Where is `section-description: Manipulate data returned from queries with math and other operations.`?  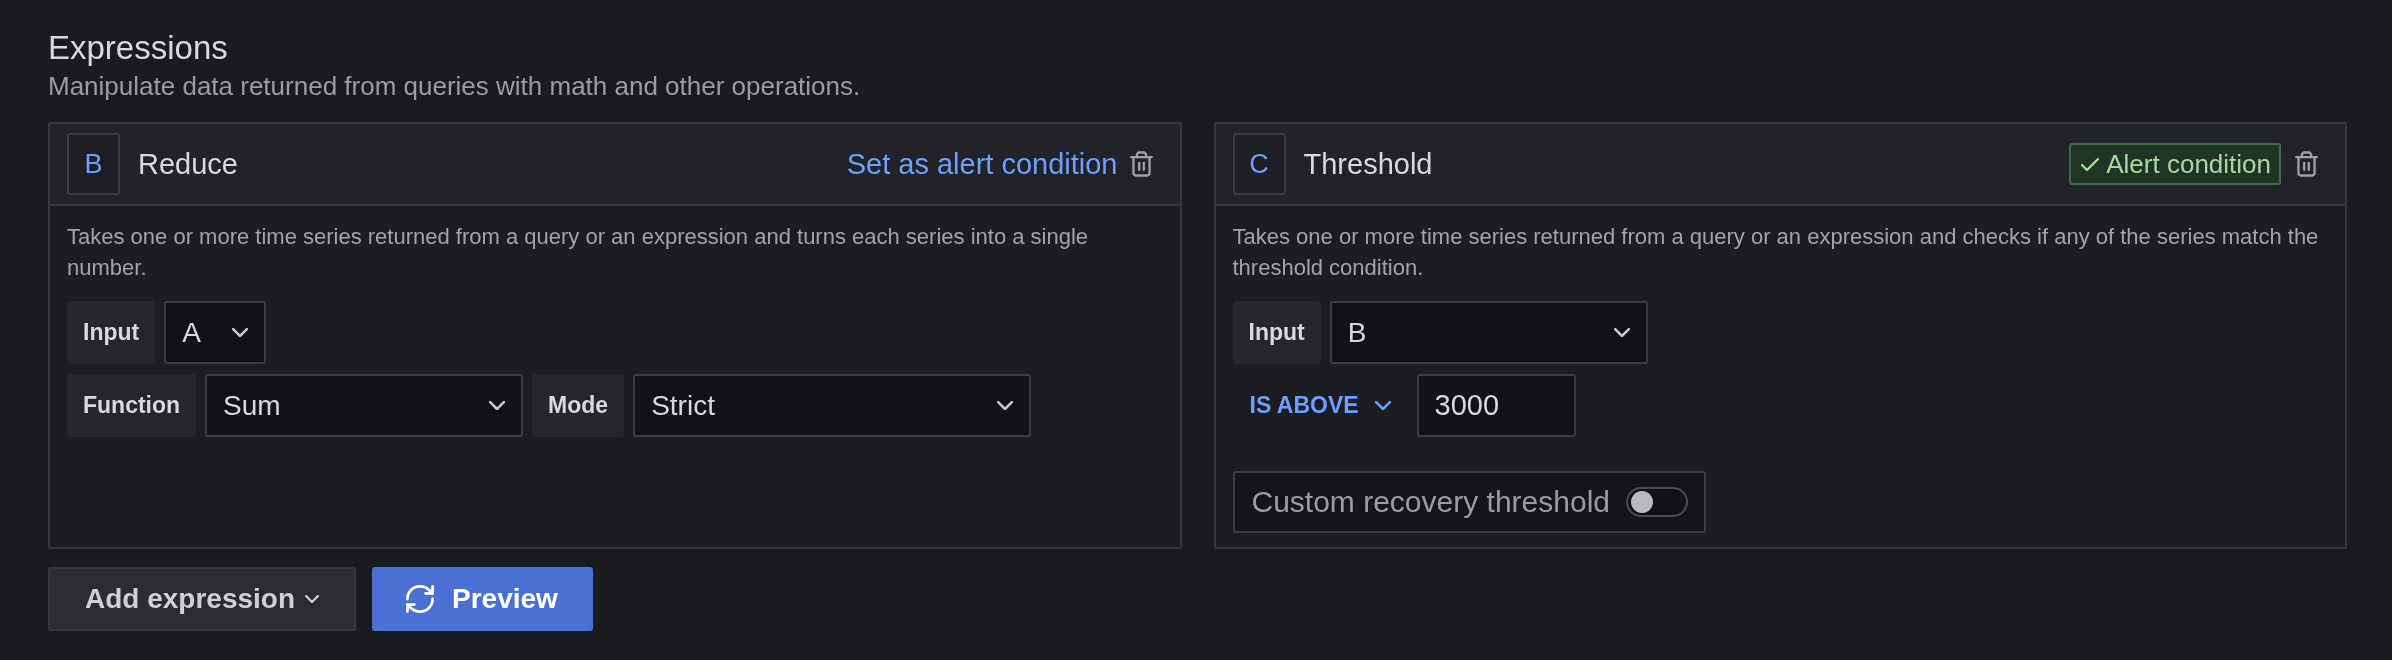 section-description: Manipulate data returned from queries with math and other operations. is located at coordinates (455, 86).